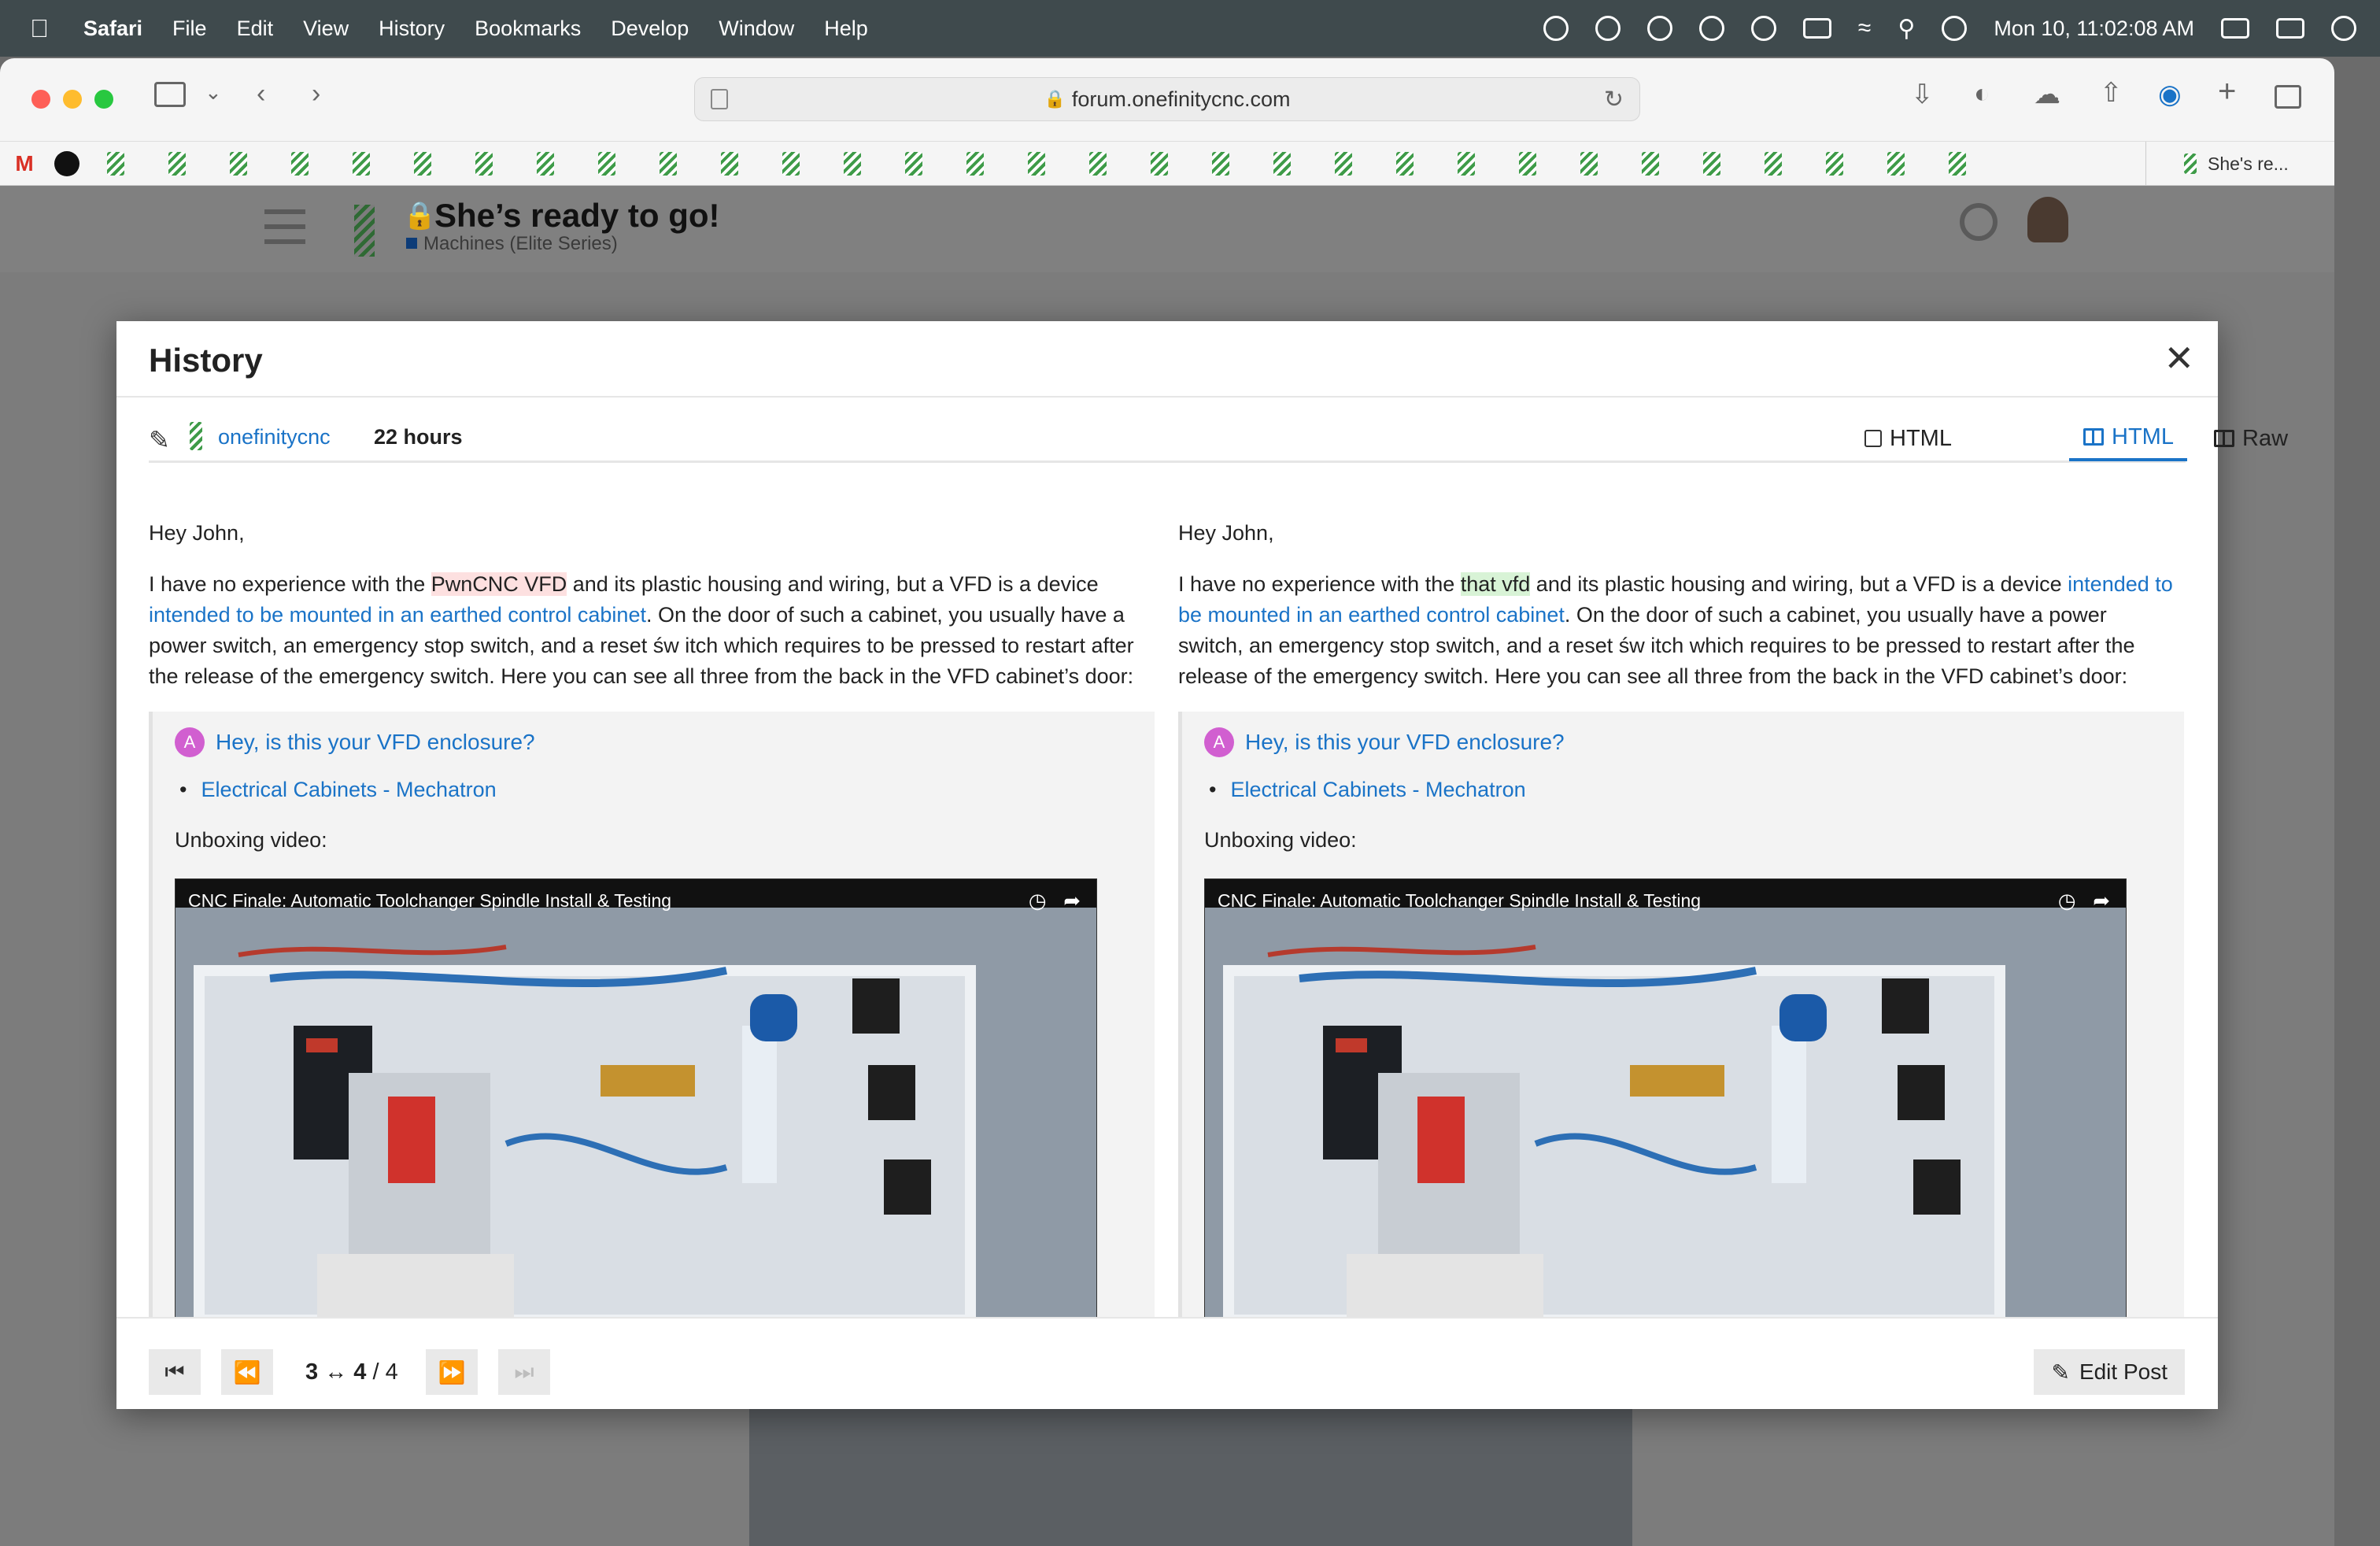  Describe the element at coordinates (170, 95) in the screenshot. I see `sidebar-toggle-icon` at that location.